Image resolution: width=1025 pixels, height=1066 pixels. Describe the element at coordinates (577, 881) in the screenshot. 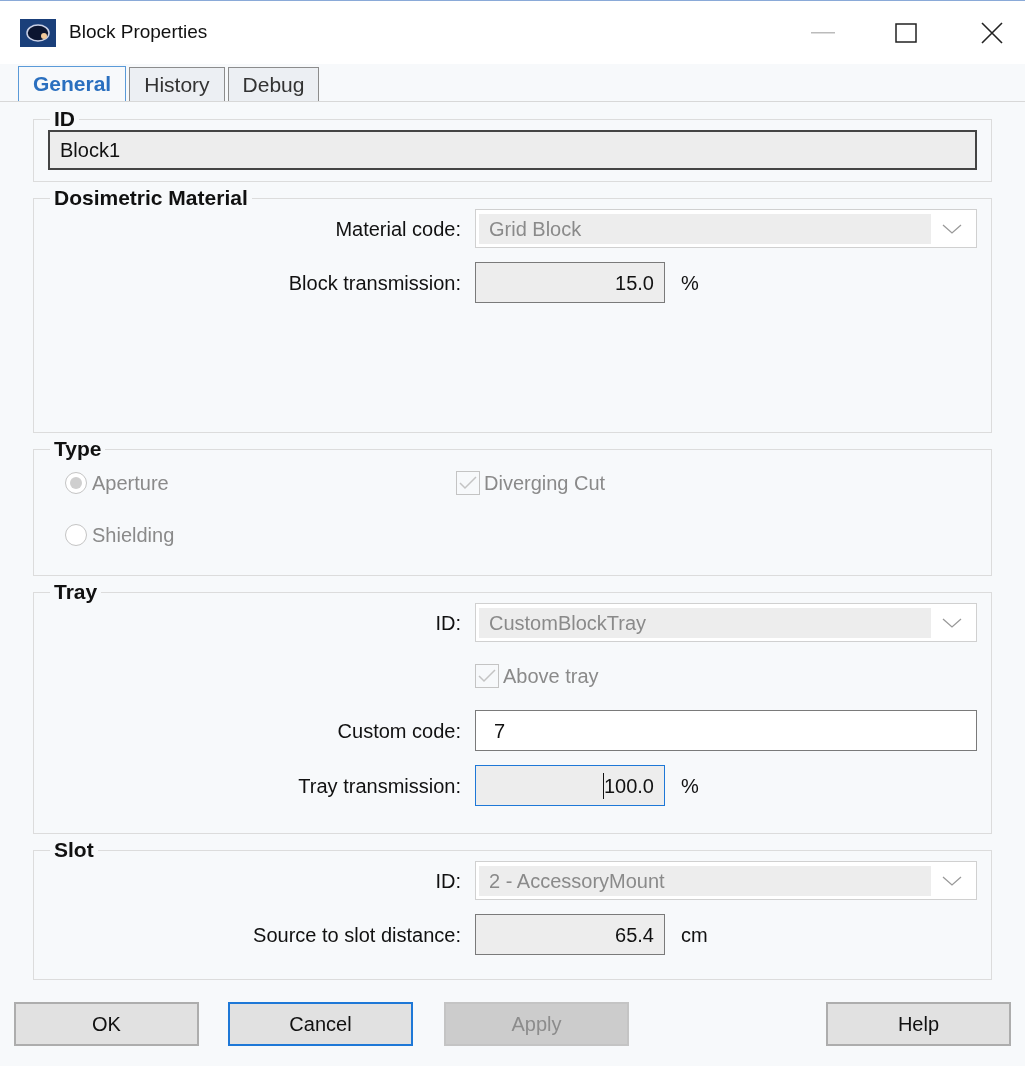

I see `dropdown-value: 2 - AccessoryMount` at that location.